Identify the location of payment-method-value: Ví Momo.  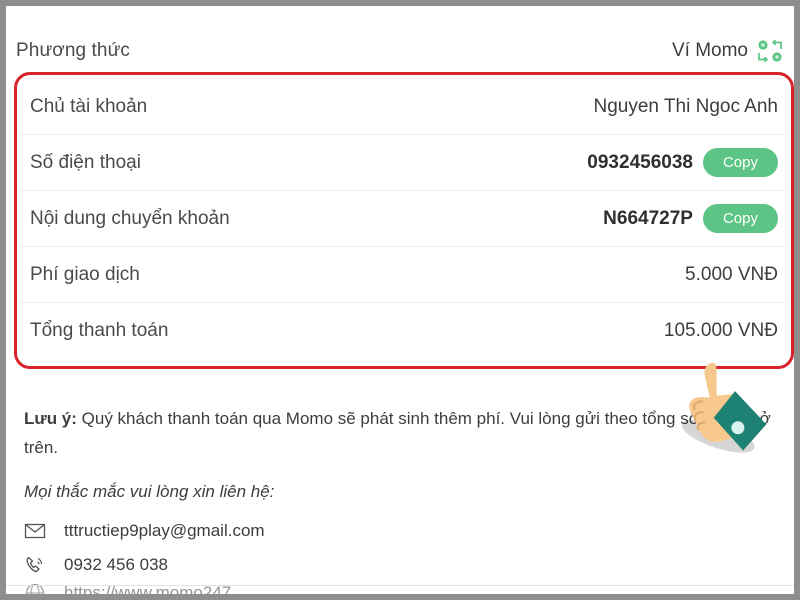
(709, 50).